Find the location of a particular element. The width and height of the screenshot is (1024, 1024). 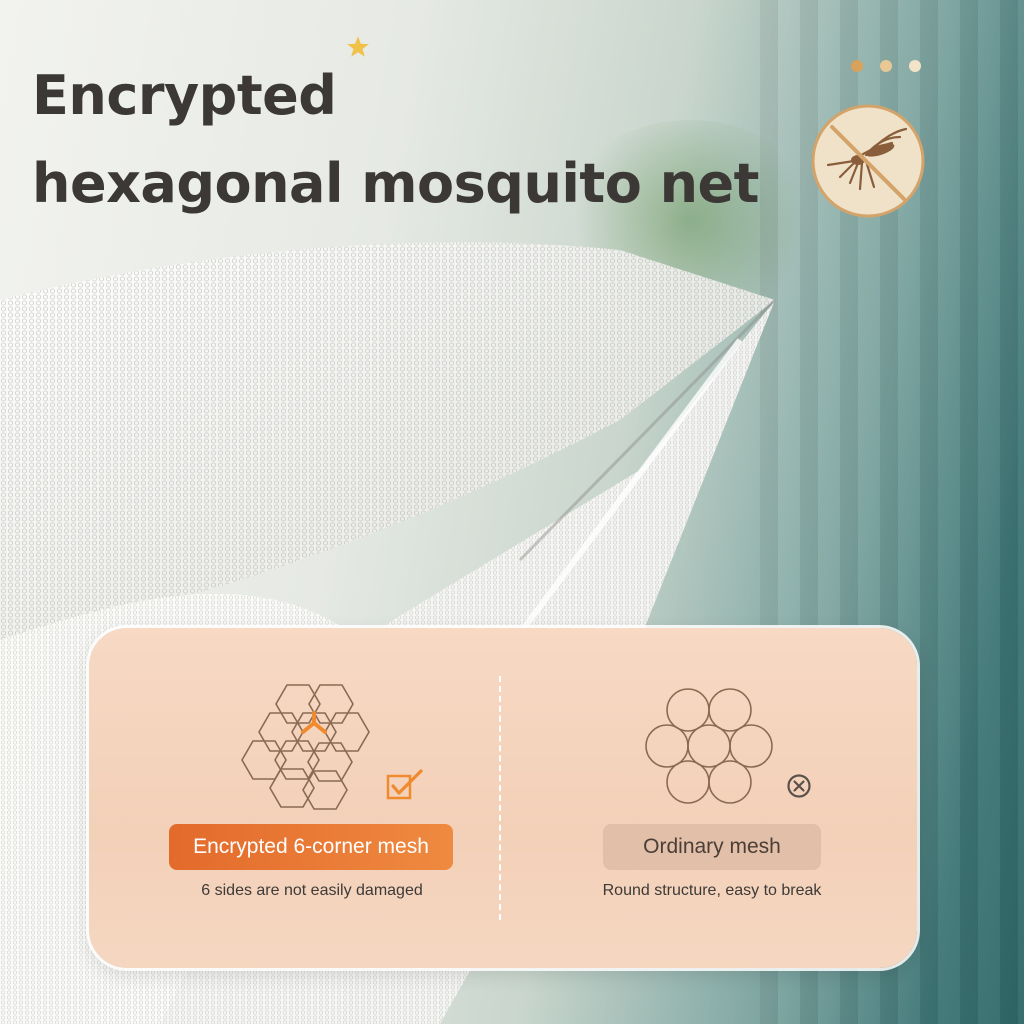

panel-divider is located at coordinates (500, 798).